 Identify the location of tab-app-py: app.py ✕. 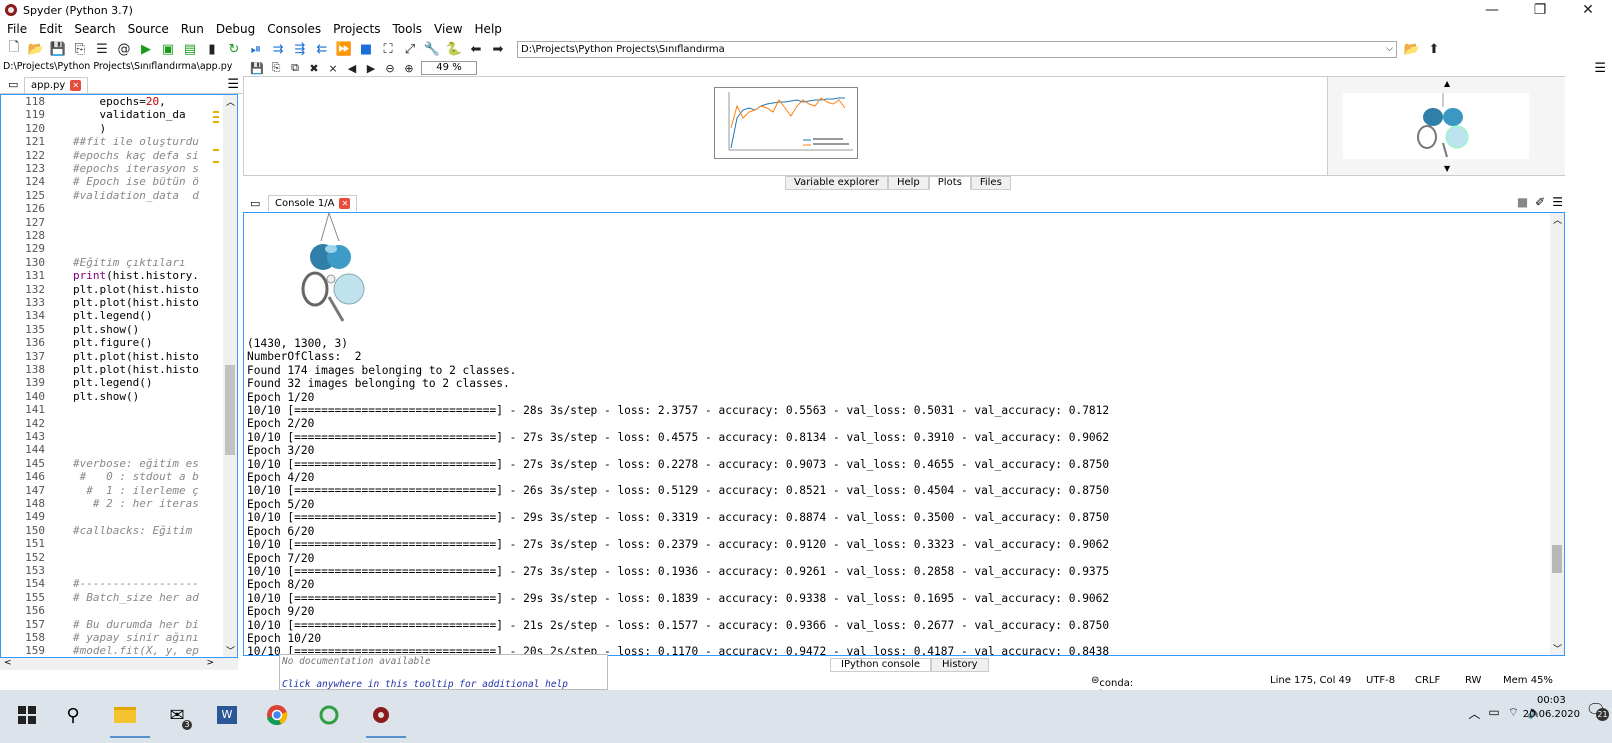
(56, 84).